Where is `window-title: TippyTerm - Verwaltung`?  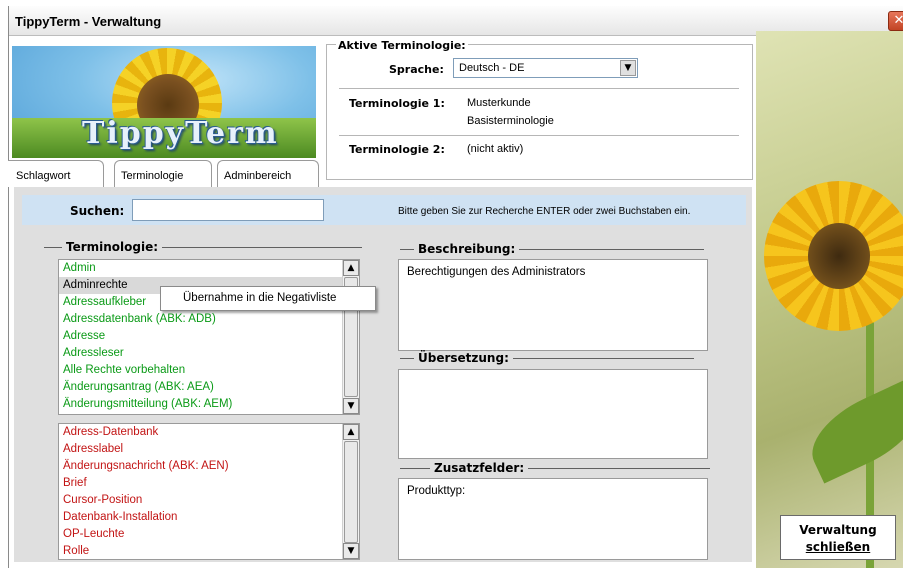
window-title: TippyTerm - Verwaltung is located at coordinates (88, 21).